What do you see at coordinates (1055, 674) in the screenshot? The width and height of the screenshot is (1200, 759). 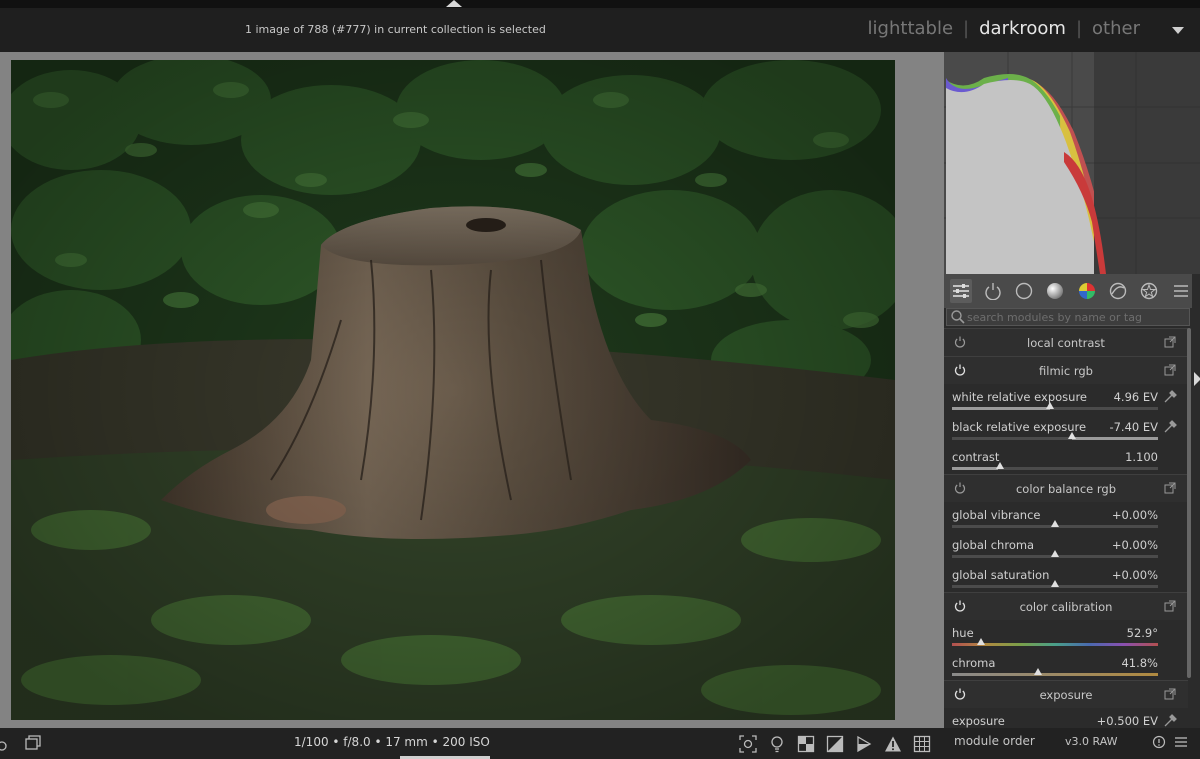 I see `chroma-slider-track` at bounding box center [1055, 674].